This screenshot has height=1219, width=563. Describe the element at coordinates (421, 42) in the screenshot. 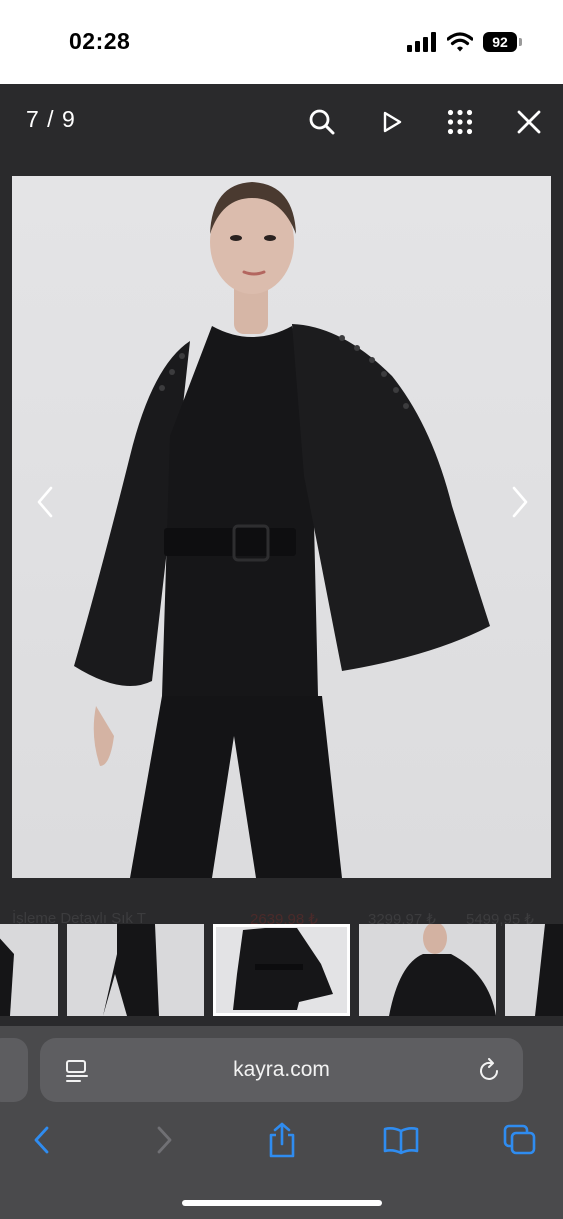

I see `signal-icon` at that location.